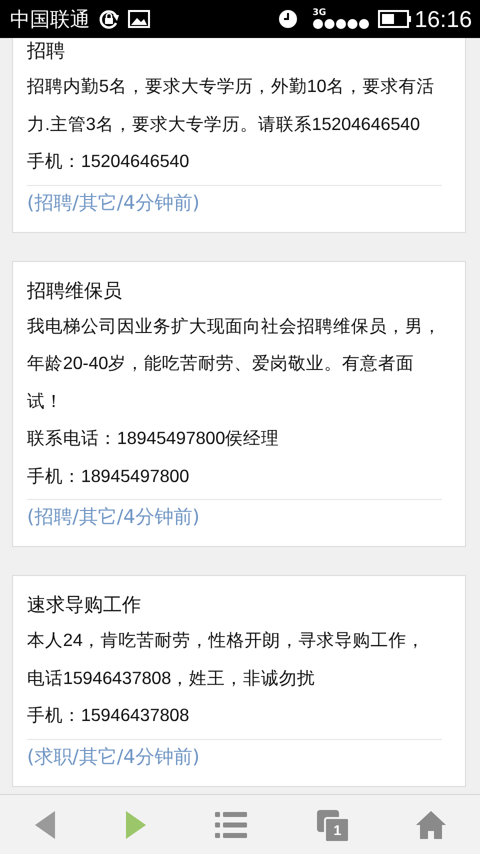 The image size is (480, 854). Describe the element at coordinates (234, 363) in the screenshot. I see `post-text: 我电梯公司因业务扩大现面向社会招聘维保员，男，年龄20-40岁，能吃苦耐劳、爱岗敬业。有意者面试！` at that location.